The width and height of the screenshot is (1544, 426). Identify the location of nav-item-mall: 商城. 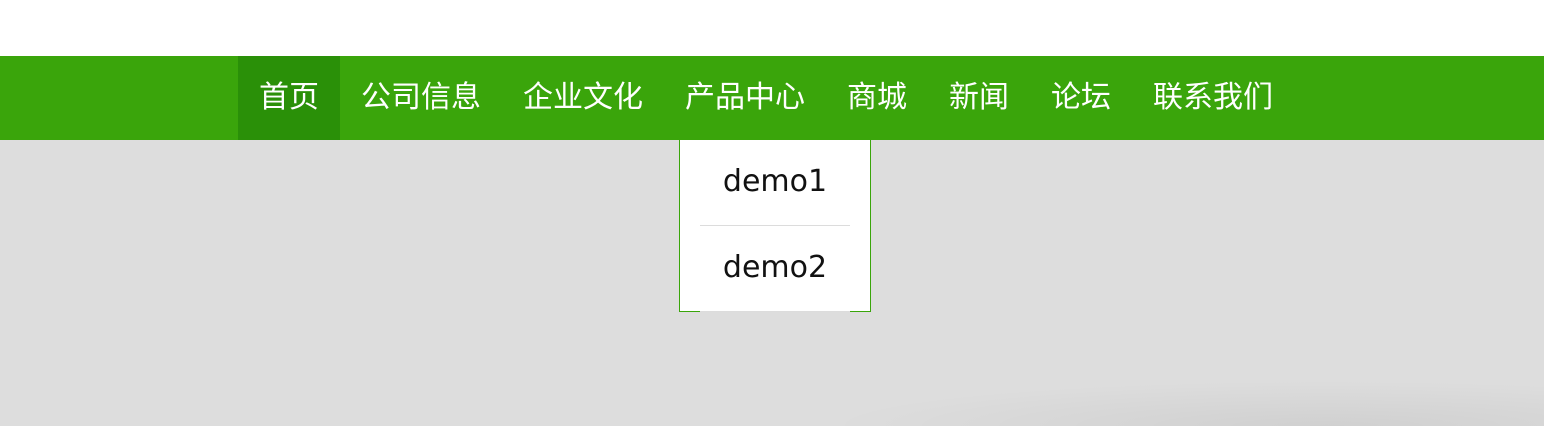
(877, 98).